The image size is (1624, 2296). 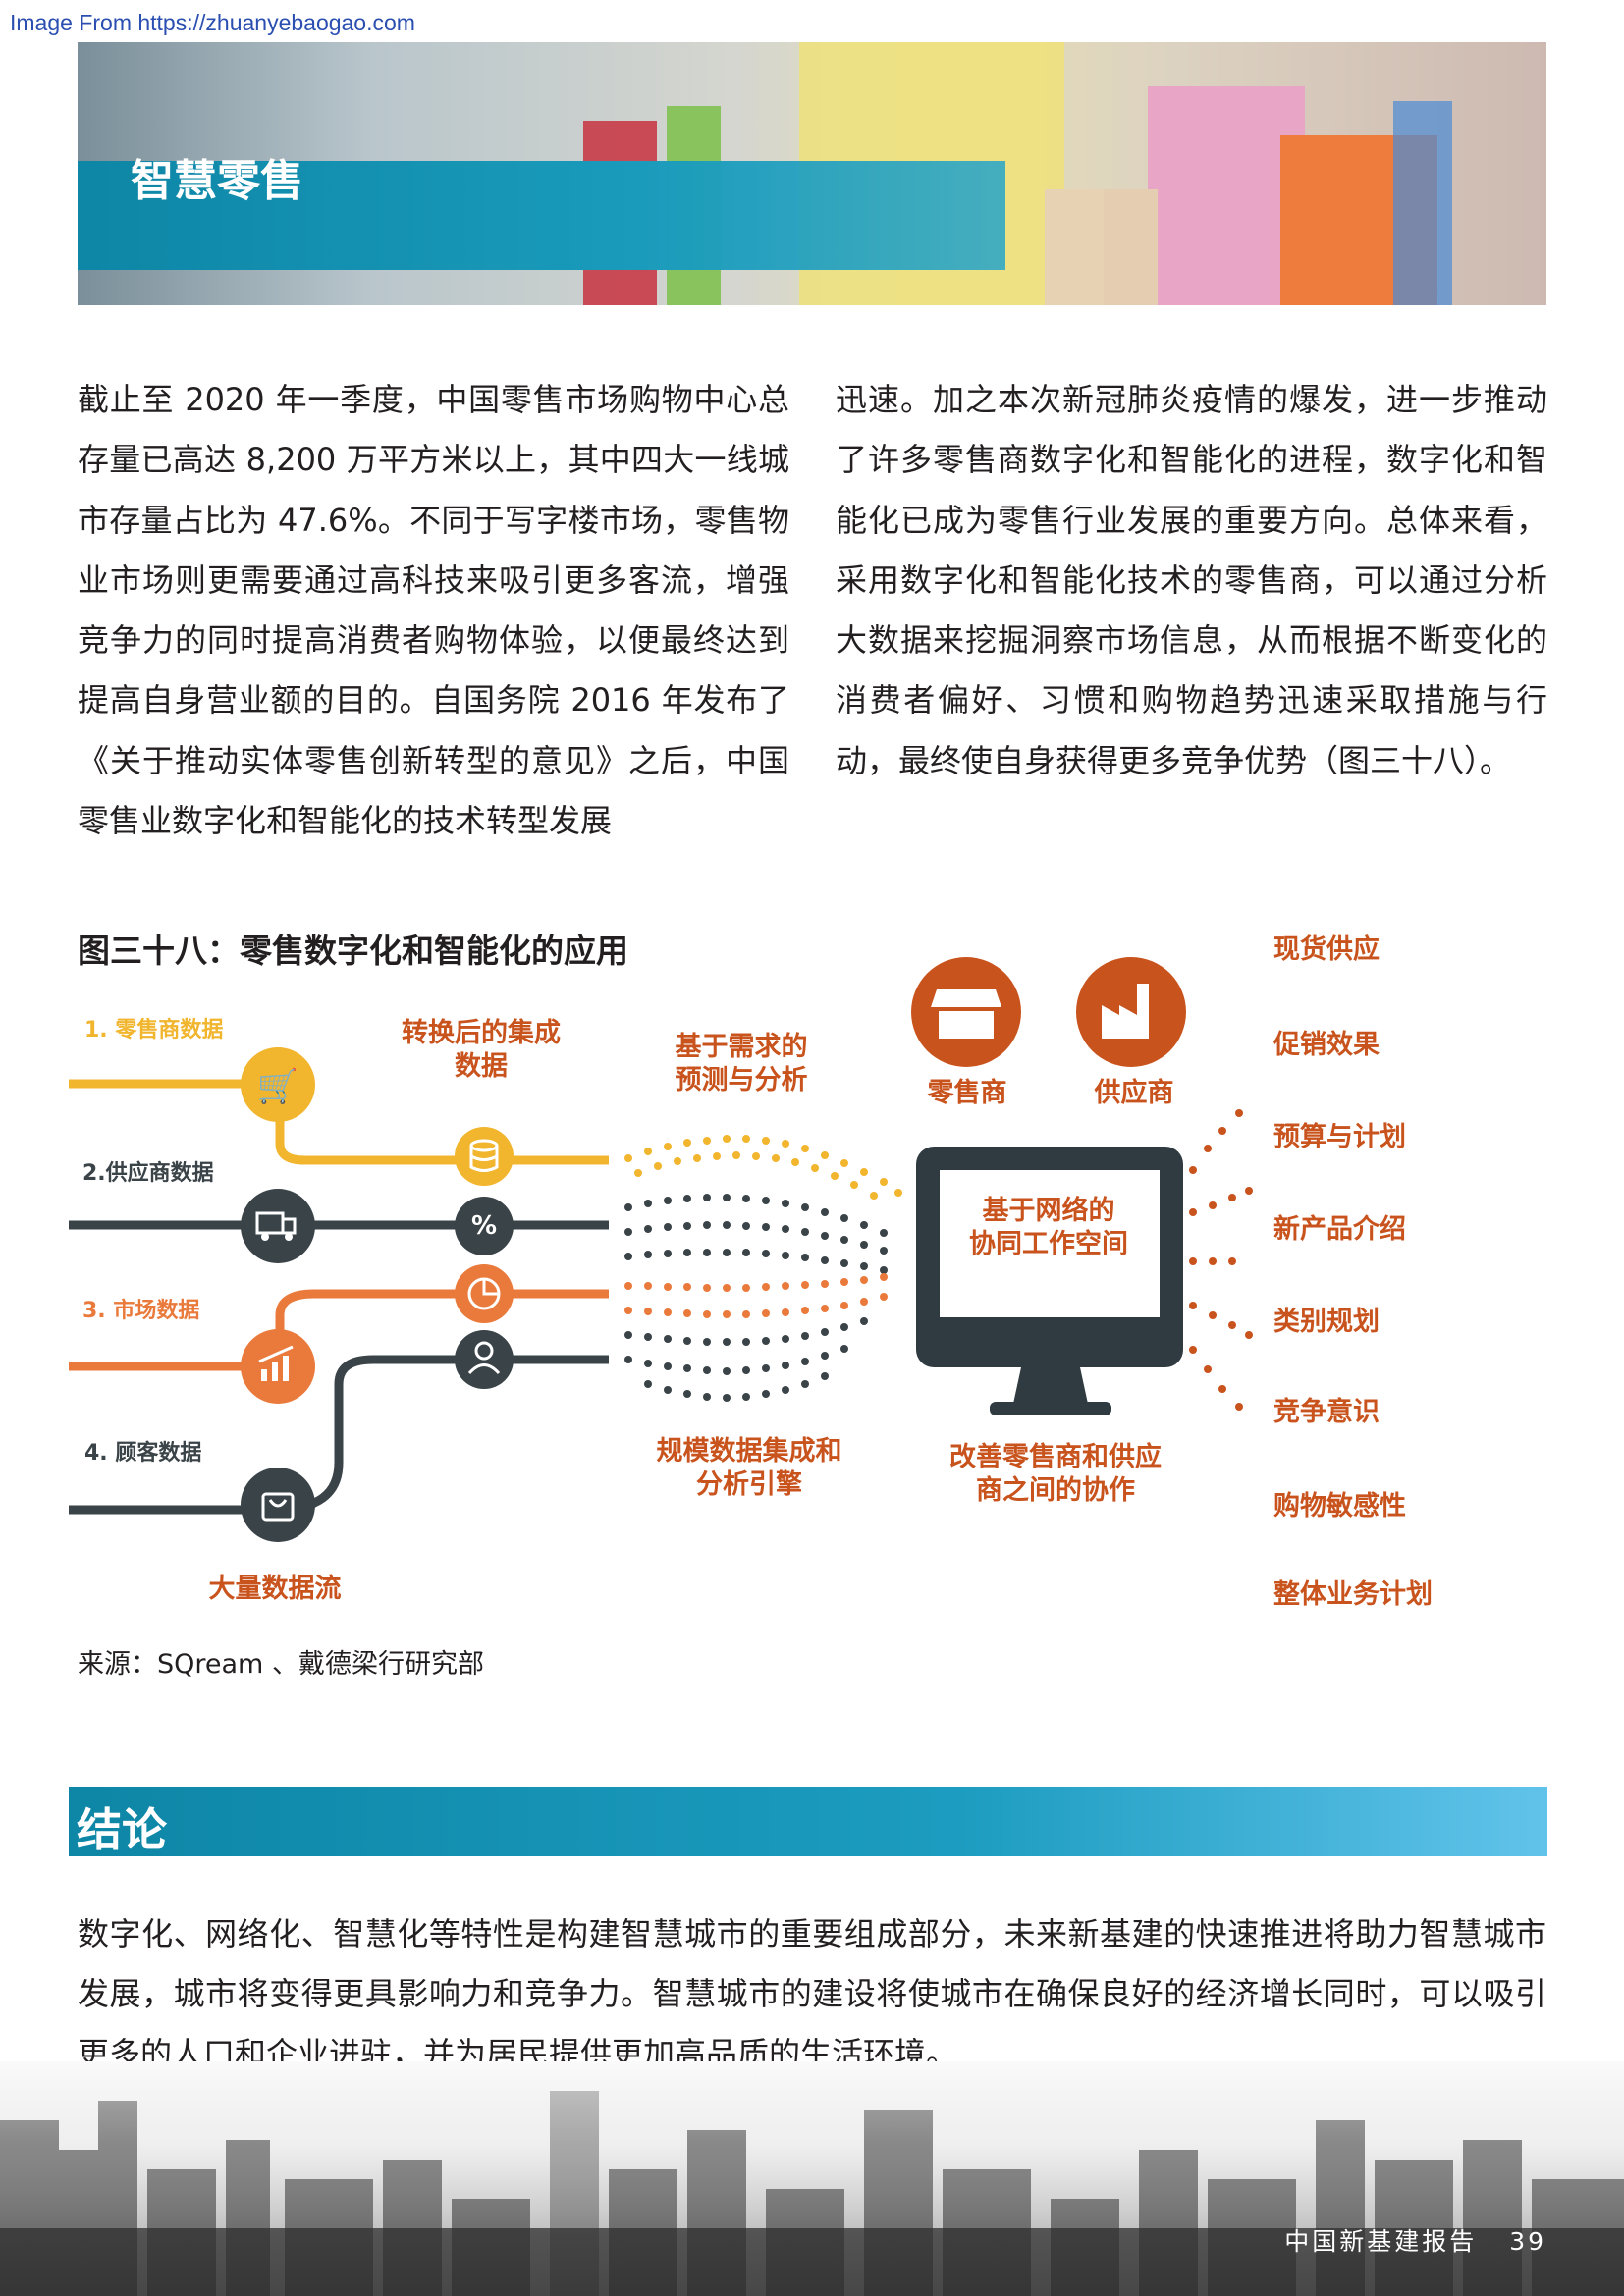 I want to click on cart-icon: 🛒, so click(x=278, y=1084).